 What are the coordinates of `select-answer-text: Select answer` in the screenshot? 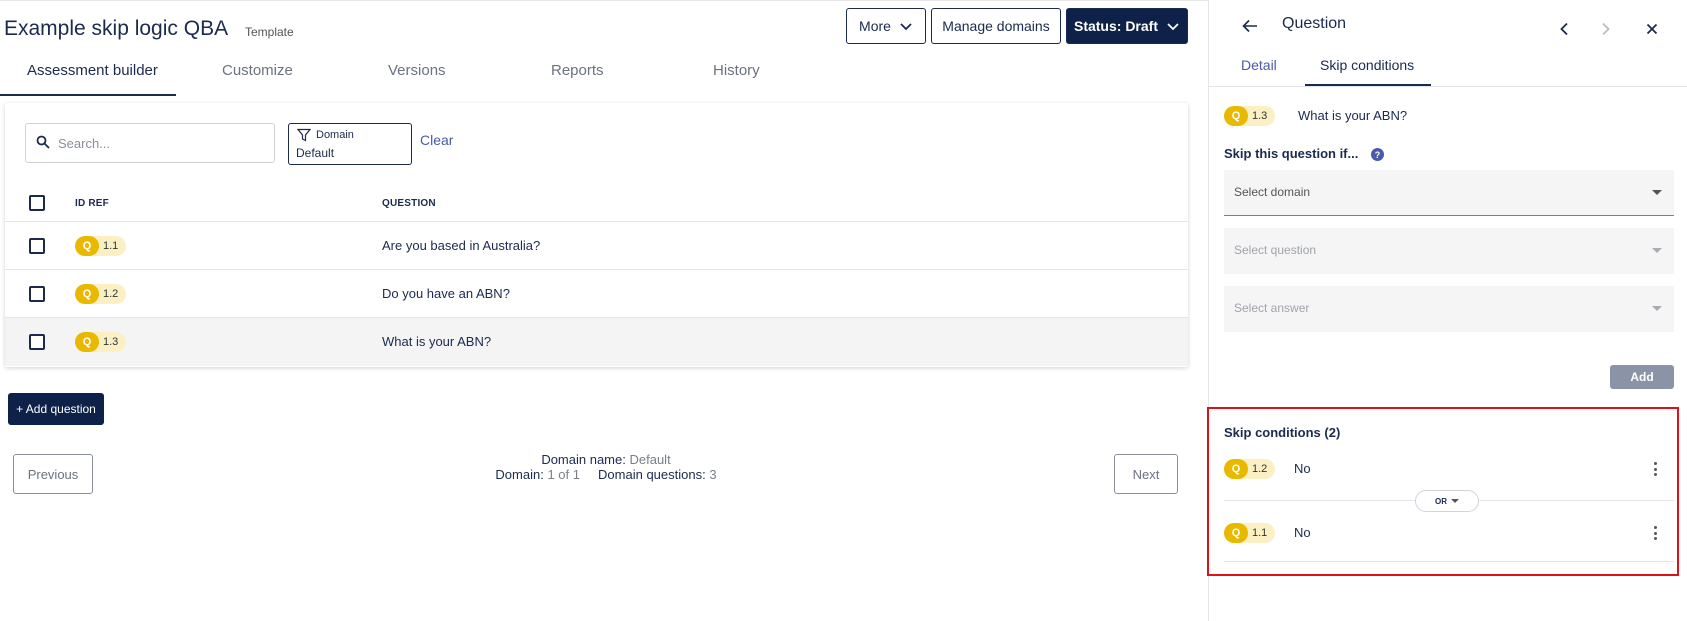 It's located at (1272, 308).